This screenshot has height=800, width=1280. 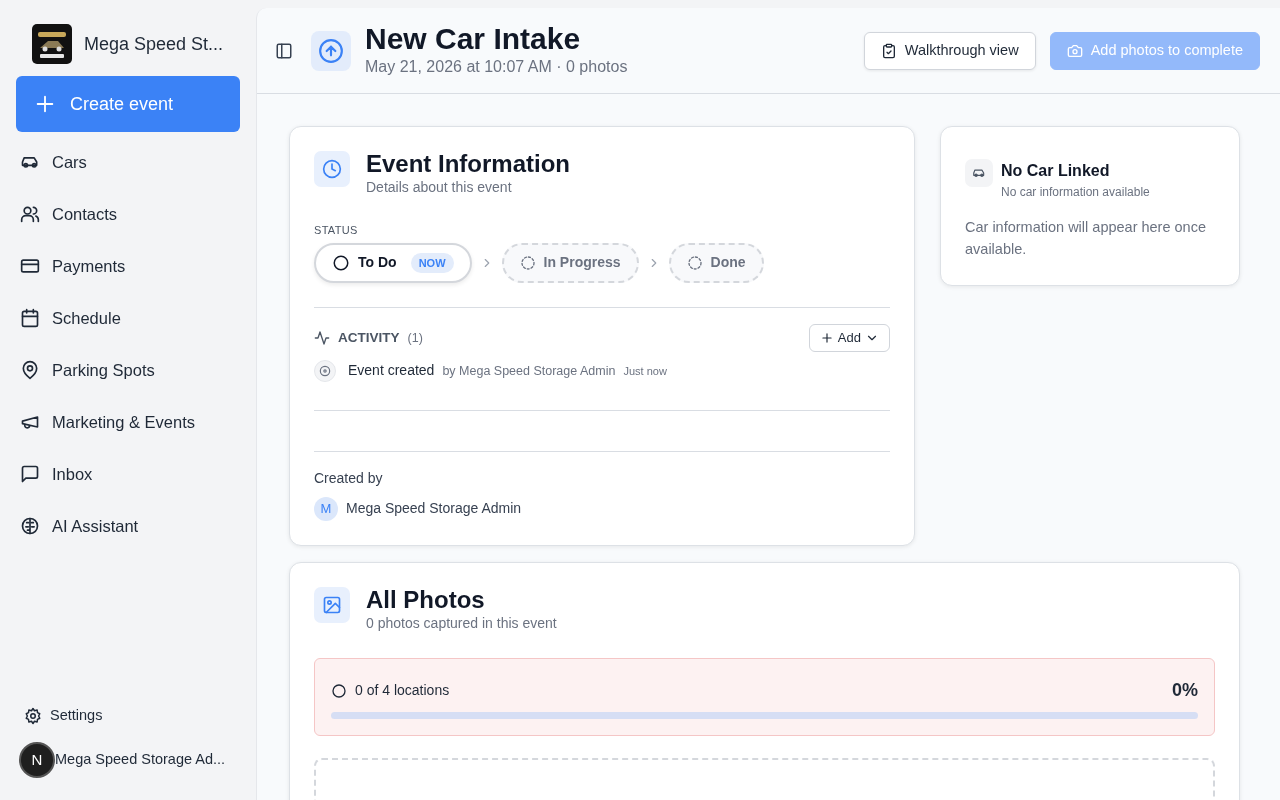 I want to click on people-icon, so click(x=30, y=214).